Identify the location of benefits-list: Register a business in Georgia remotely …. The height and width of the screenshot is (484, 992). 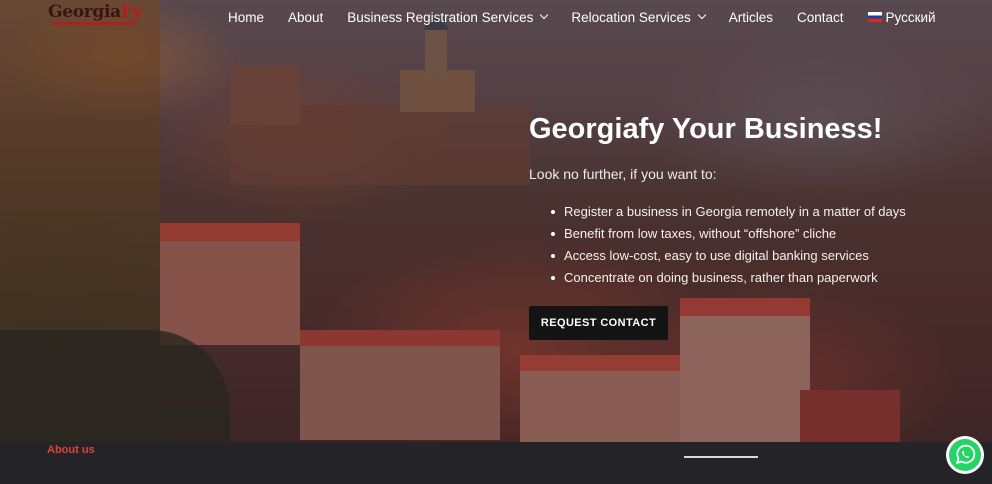
(728, 247).